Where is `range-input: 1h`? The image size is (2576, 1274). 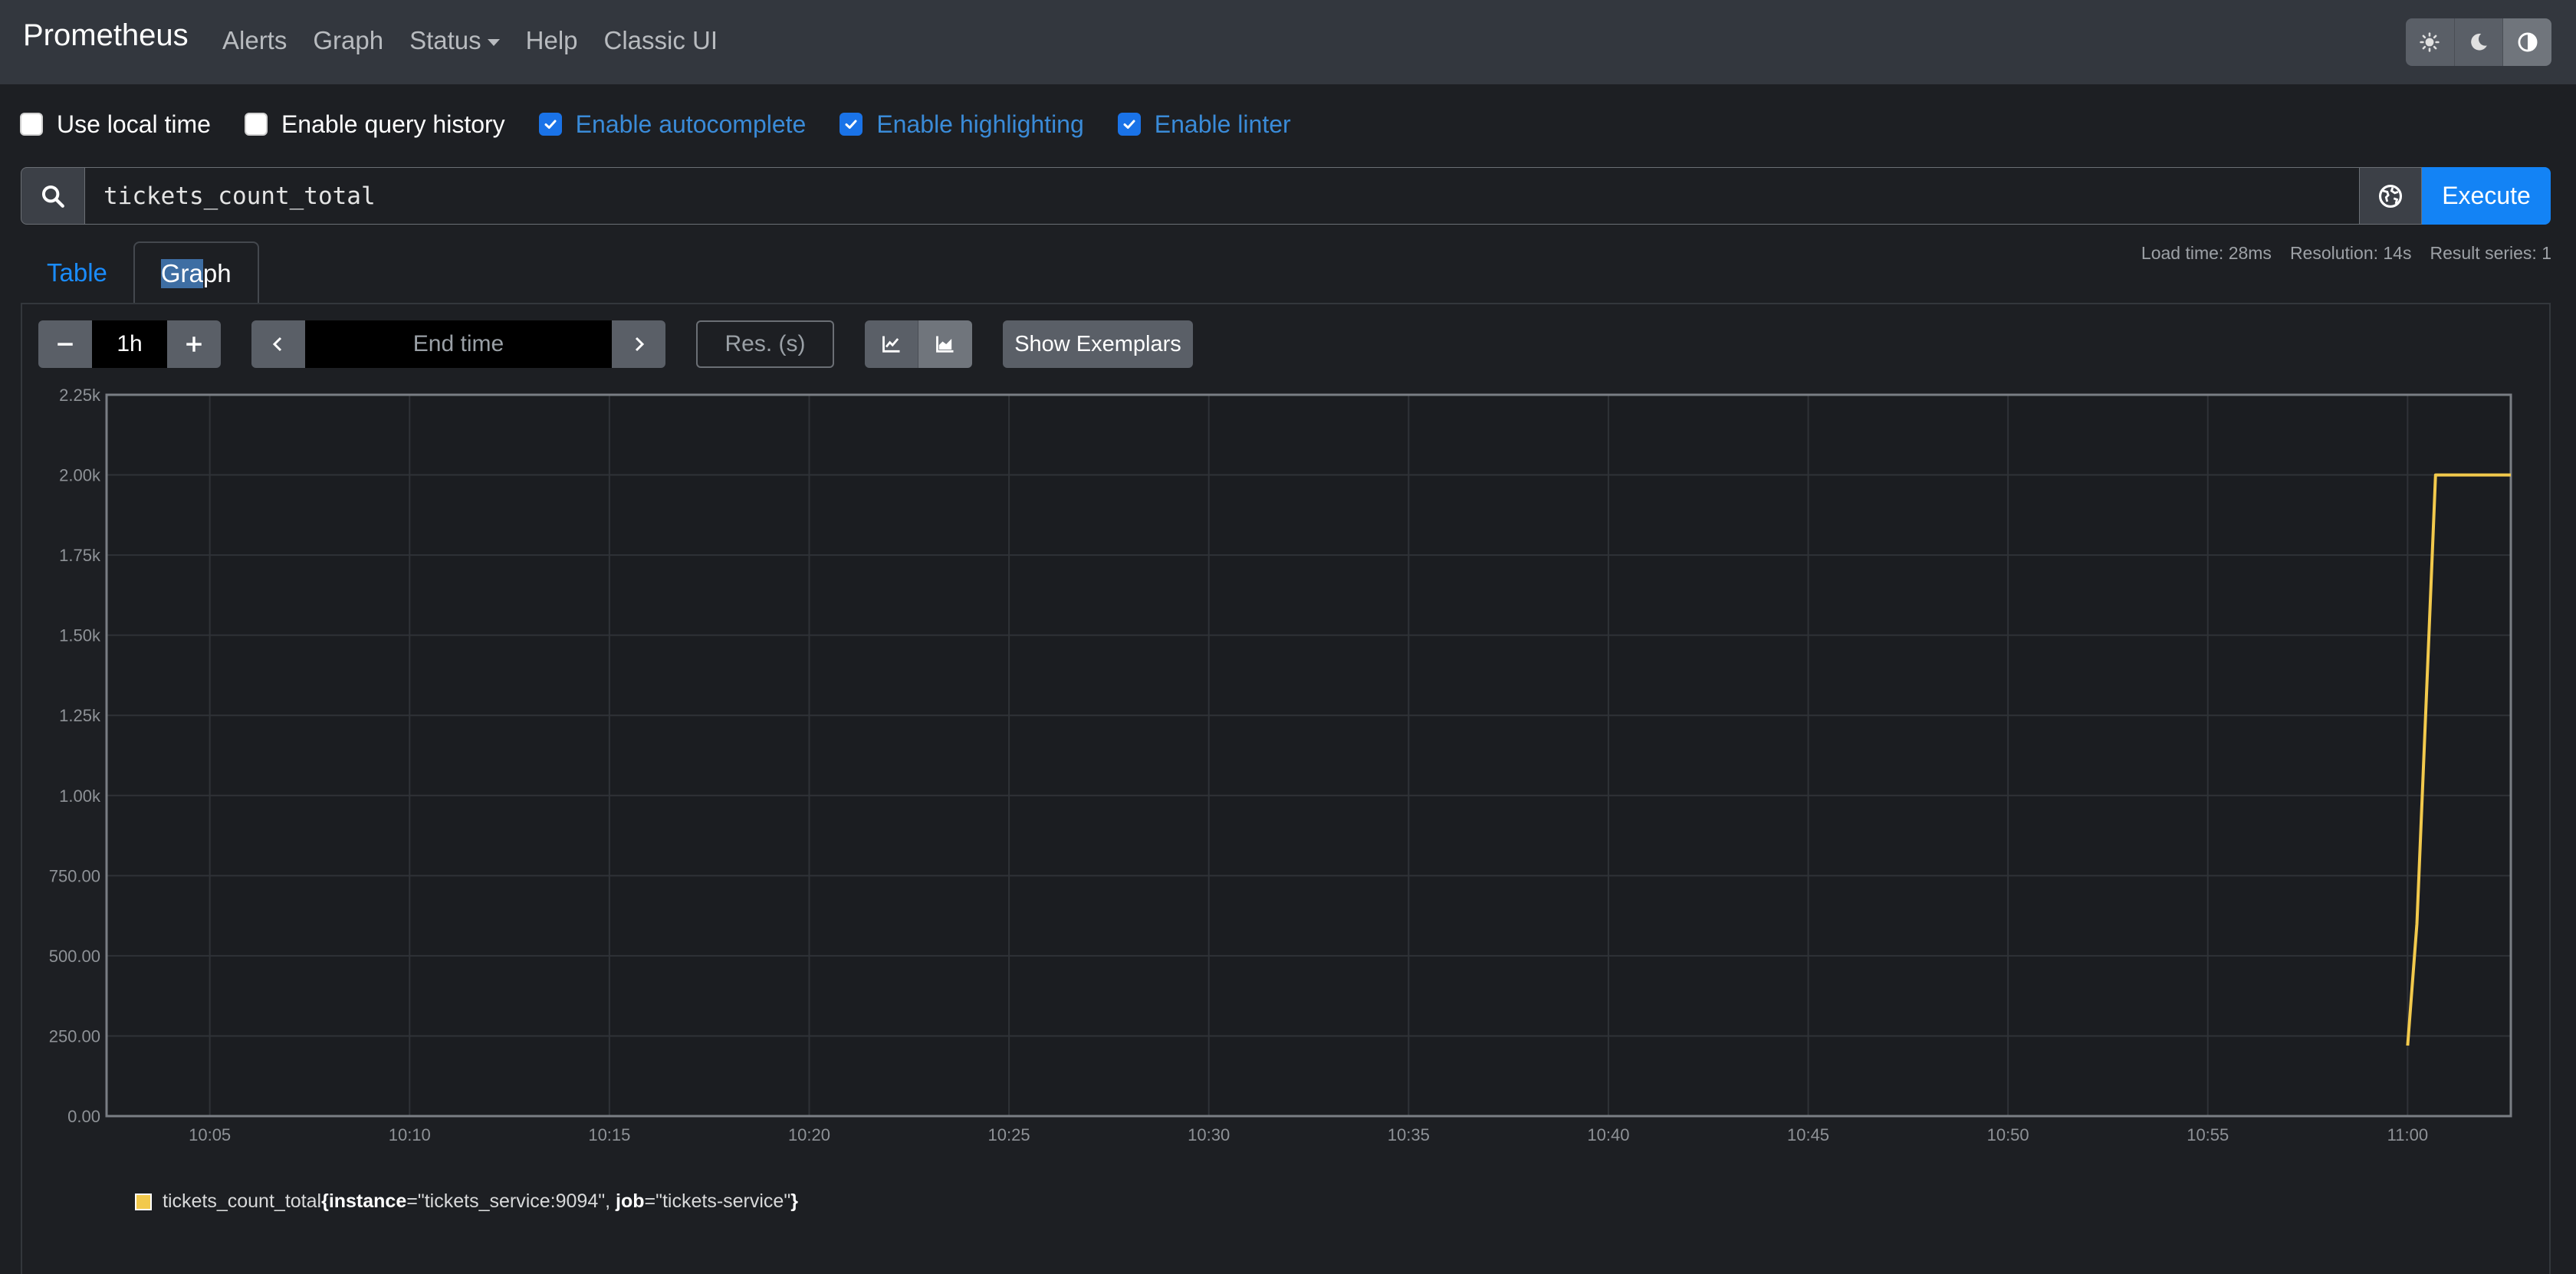
range-input: 1h is located at coordinates (129, 344).